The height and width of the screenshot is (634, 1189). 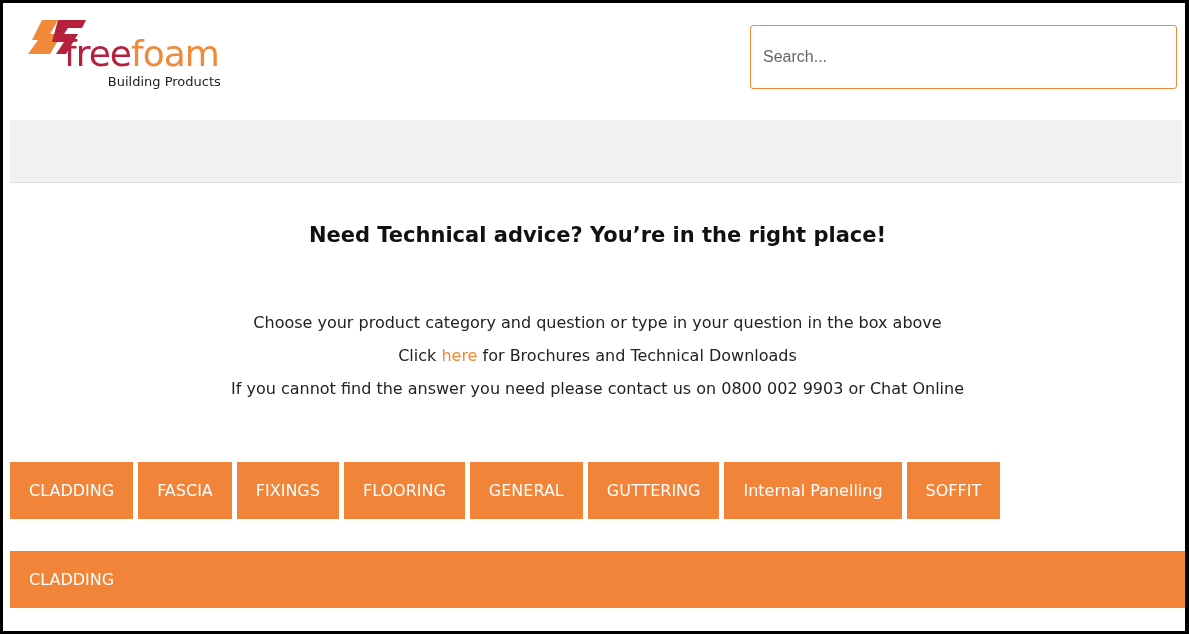 I want to click on page-heading: Need Technical advice? You’re in the right place!, so click(x=597, y=235).